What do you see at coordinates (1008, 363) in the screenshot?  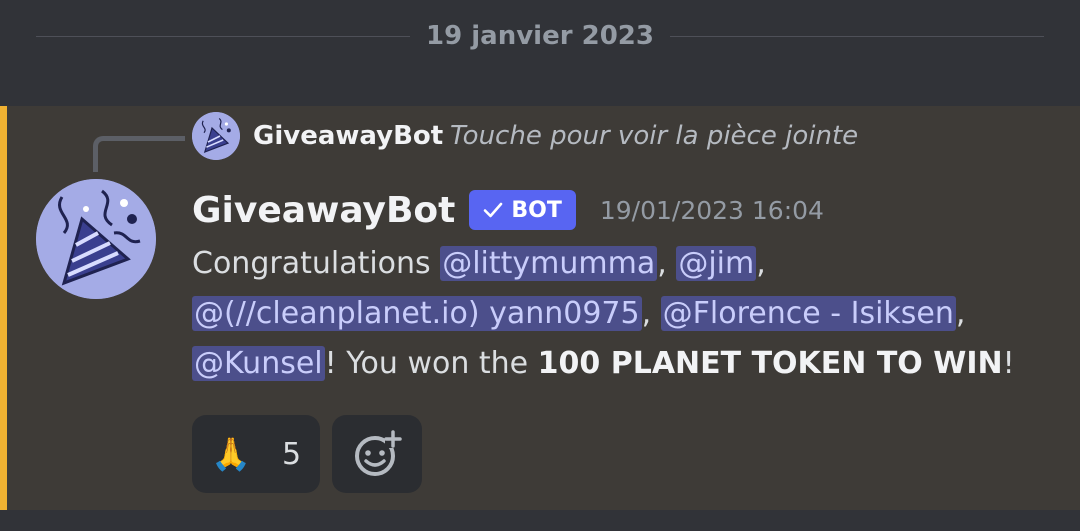 I see `content-end: !` at bounding box center [1008, 363].